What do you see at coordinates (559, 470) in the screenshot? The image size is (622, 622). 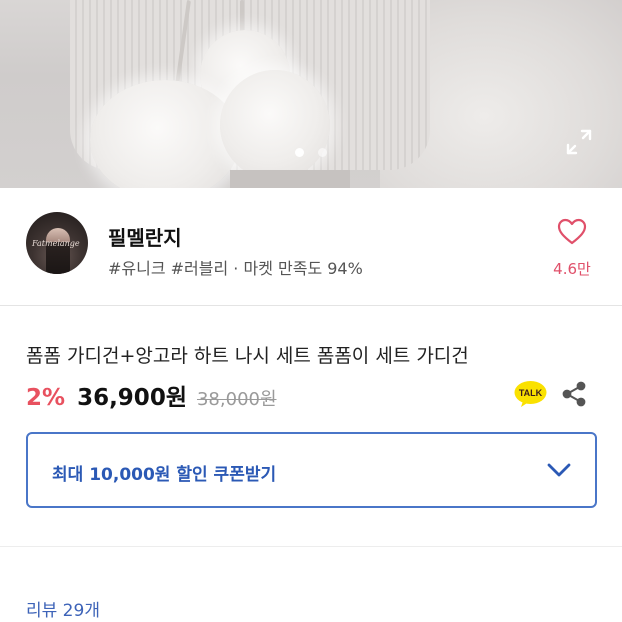 I see `chevron-down-icon` at bounding box center [559, 470].